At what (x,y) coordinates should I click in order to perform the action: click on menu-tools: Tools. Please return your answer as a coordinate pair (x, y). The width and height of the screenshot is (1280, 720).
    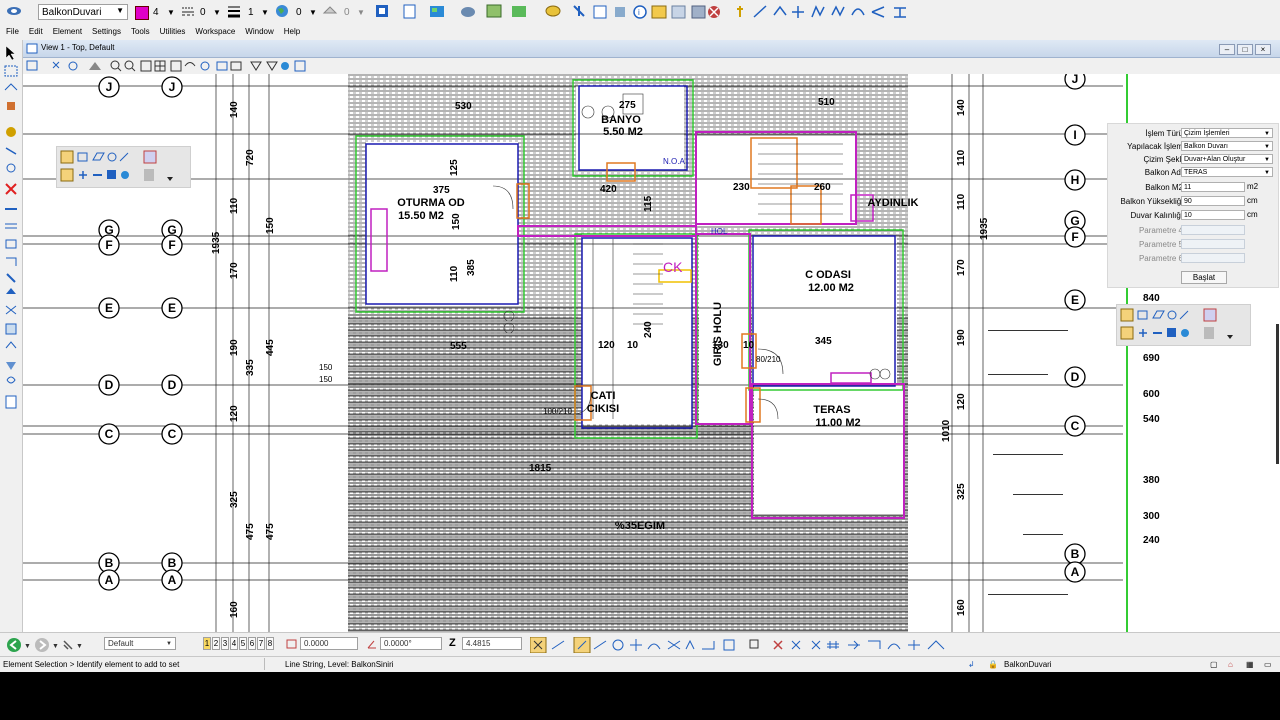
    Looking at the image, I should click on (140, 31).